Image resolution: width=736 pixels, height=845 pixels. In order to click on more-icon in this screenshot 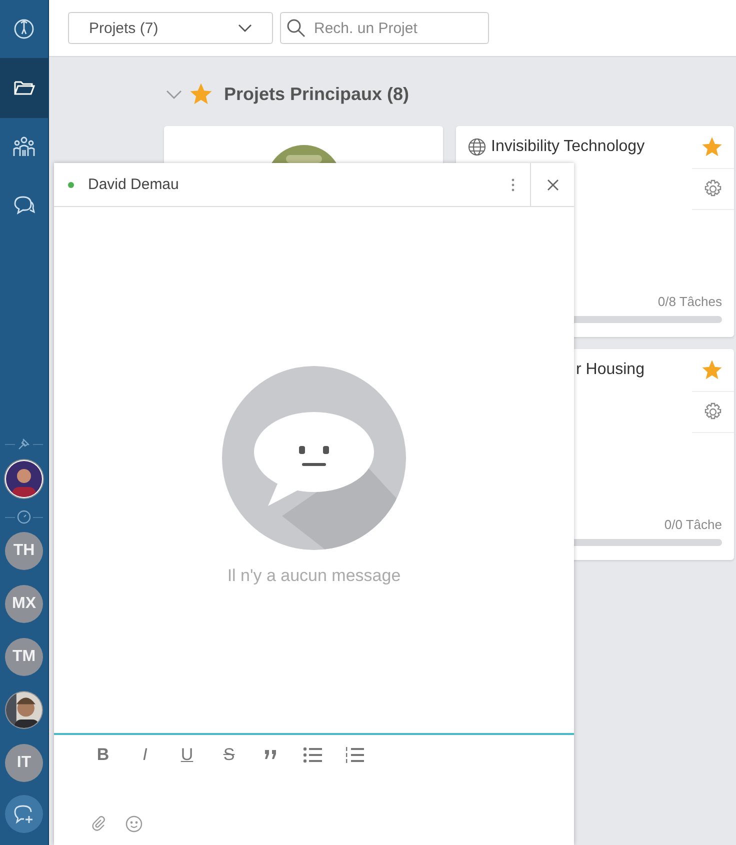, I will do `click(513, 185)`.